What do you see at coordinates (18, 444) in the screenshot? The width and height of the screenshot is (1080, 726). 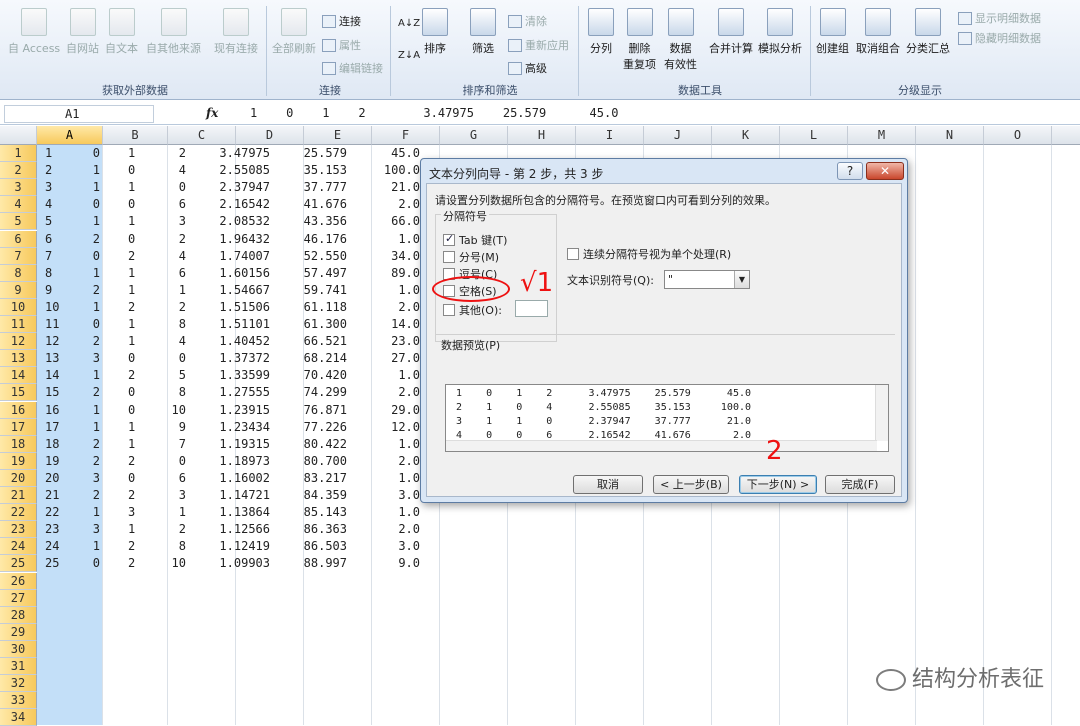 I see `row-header: 18` at bounding box center [18, 444].